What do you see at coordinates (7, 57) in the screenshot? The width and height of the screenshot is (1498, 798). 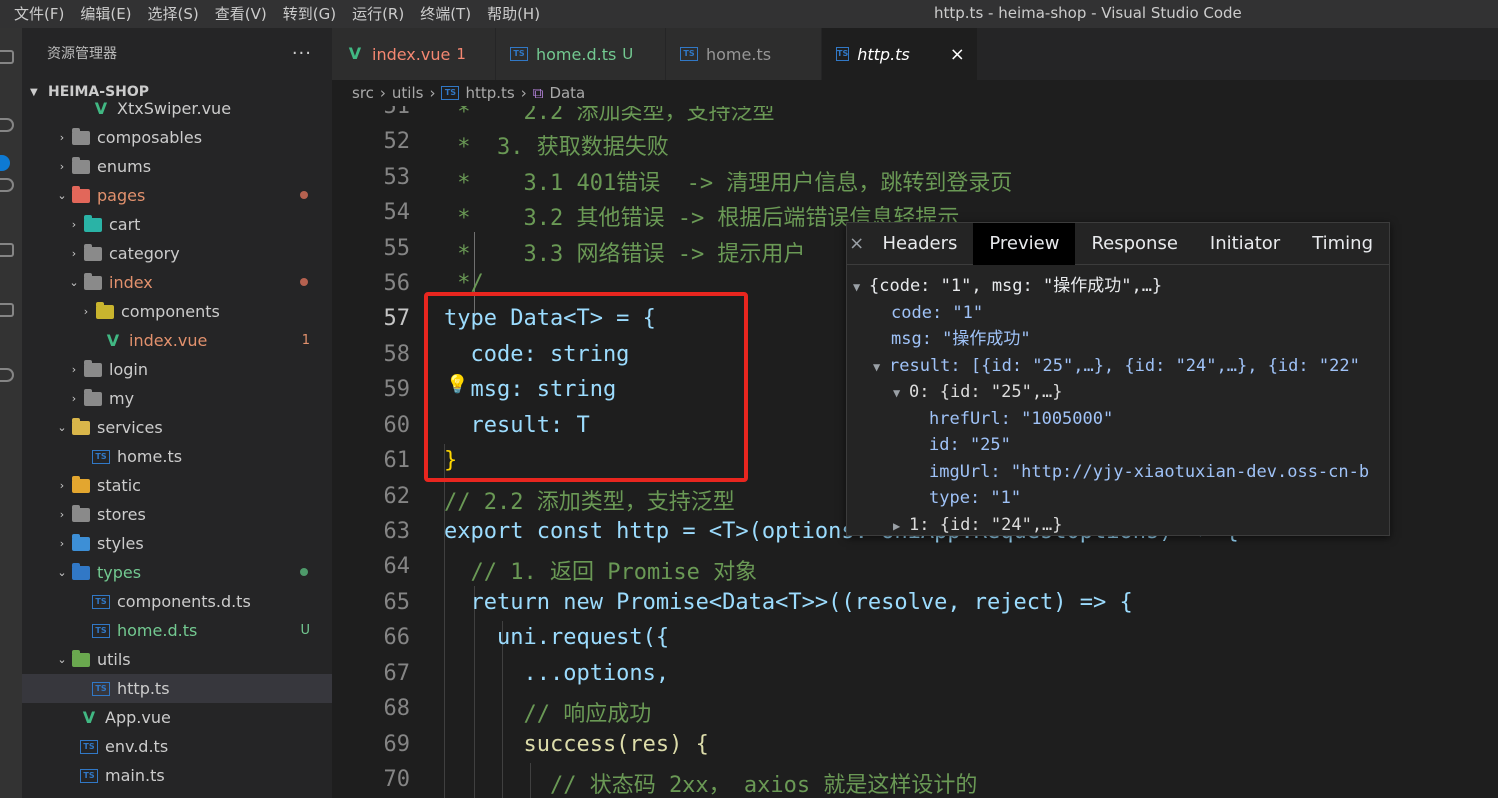 I see `explorer-icon` at bounding box center [7, 57].